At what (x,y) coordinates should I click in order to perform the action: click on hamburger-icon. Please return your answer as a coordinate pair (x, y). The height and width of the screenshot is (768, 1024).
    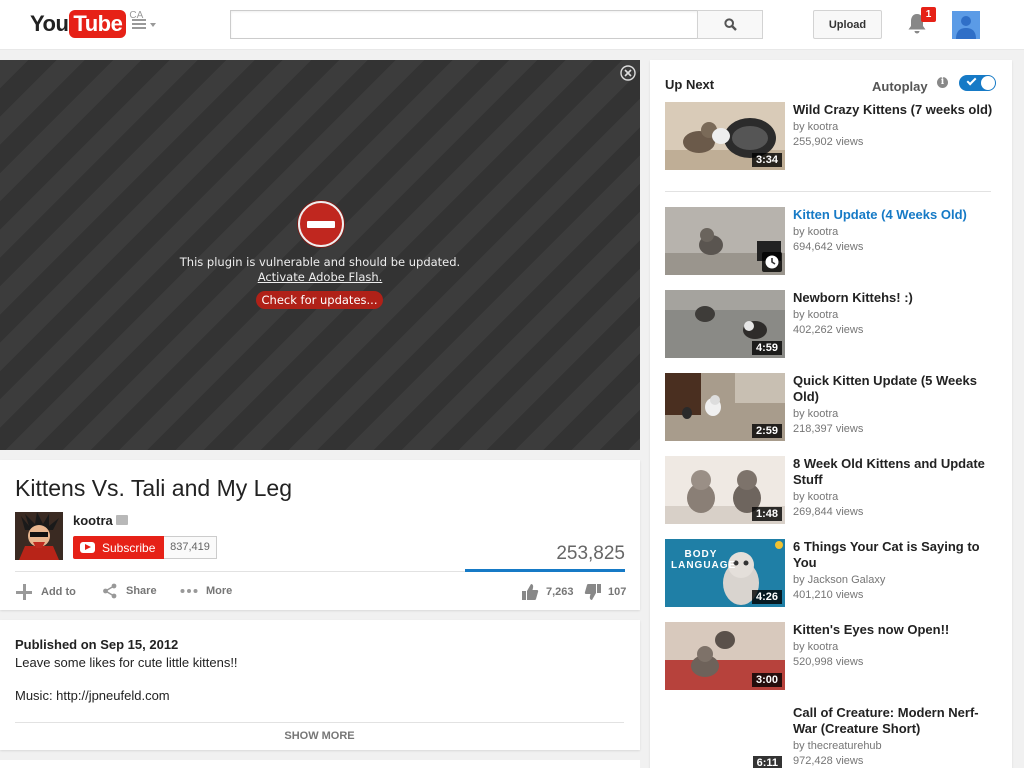
    Looking at the image, I should click on (139, 24).